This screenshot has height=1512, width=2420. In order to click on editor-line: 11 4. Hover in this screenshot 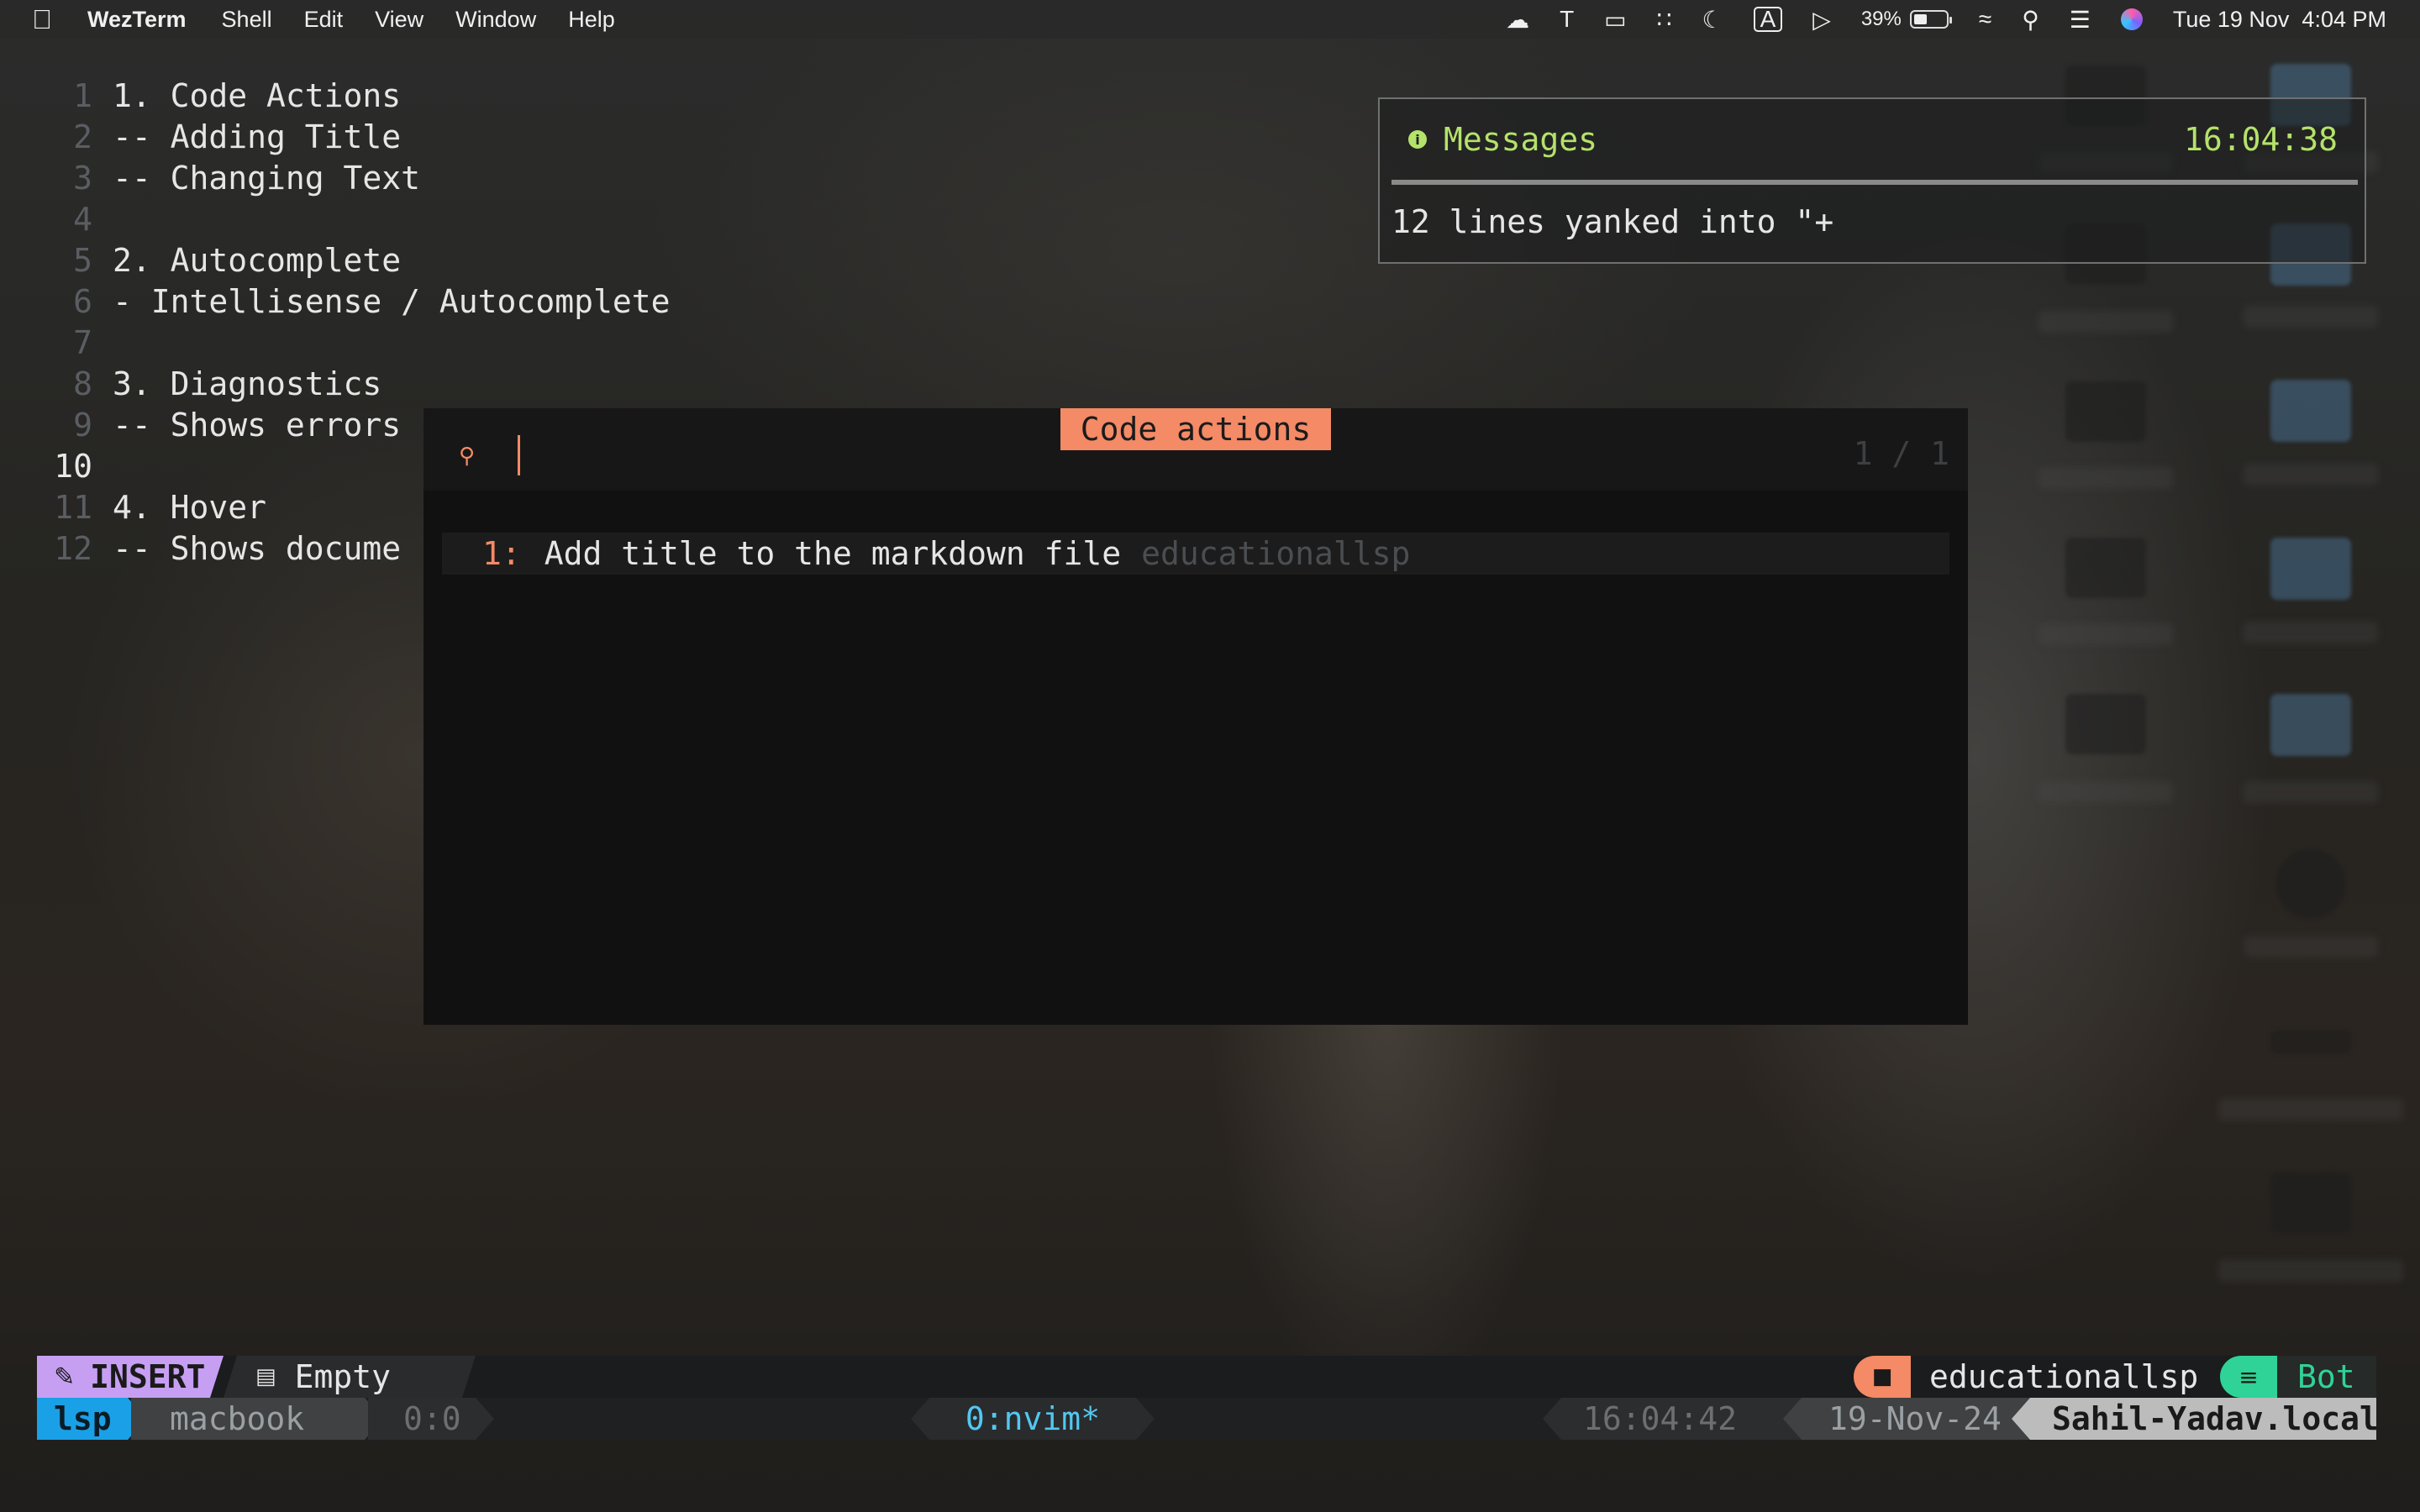, I will do `click(133, 509)`.